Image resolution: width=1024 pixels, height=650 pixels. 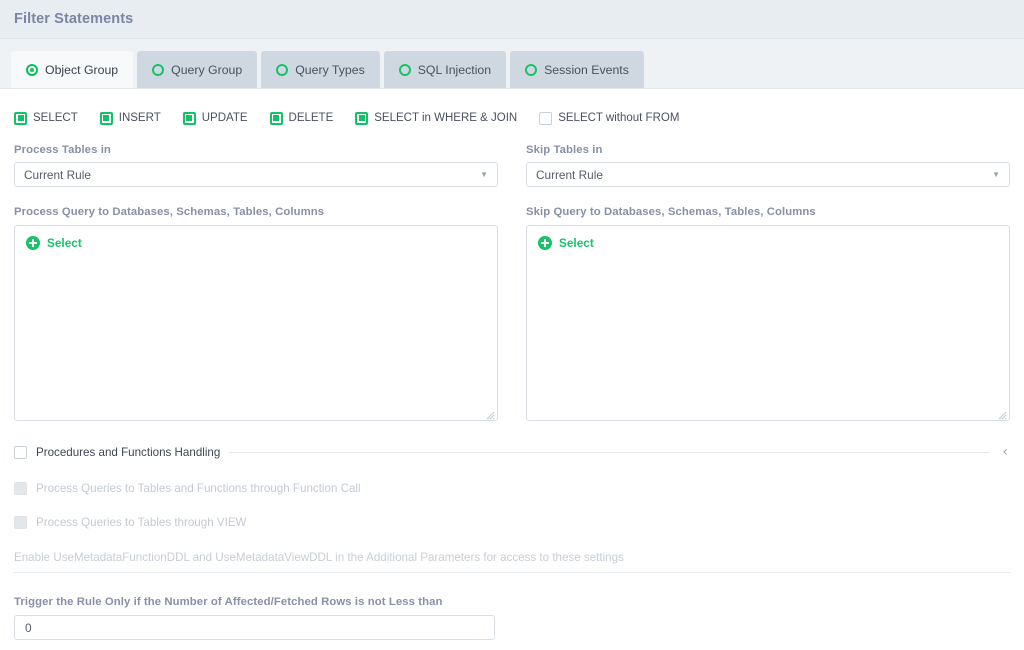 I want to click on page-title: Filter Statements, so click(x=74, y=19).